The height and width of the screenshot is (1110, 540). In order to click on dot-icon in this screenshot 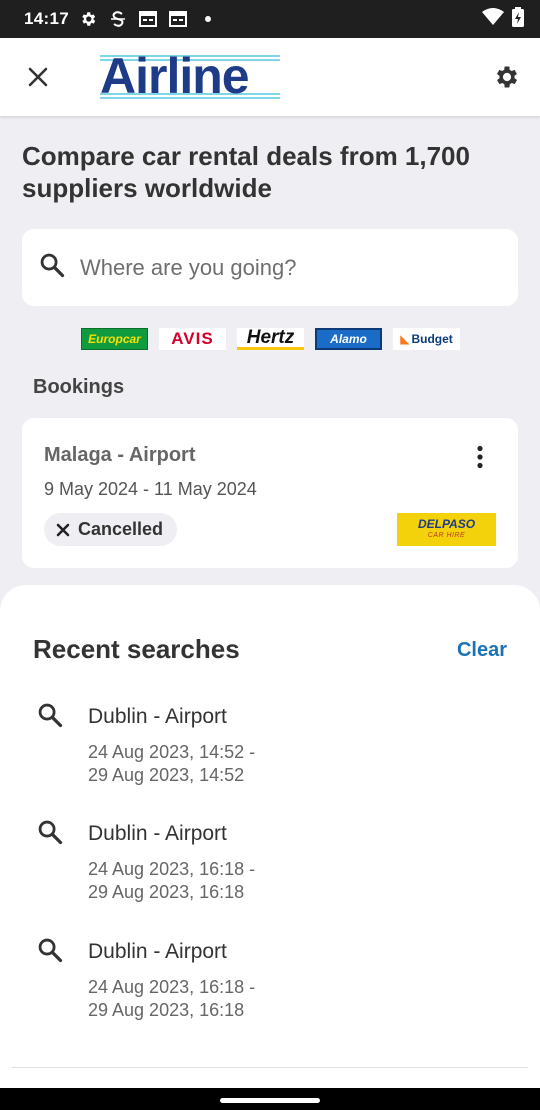, I will do `click(208, 19)`.